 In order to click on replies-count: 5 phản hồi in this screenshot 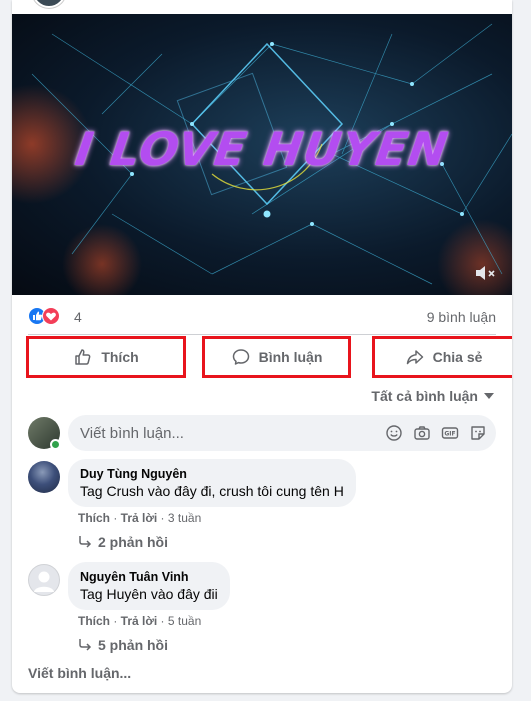, I will do `click(133, 645)`.